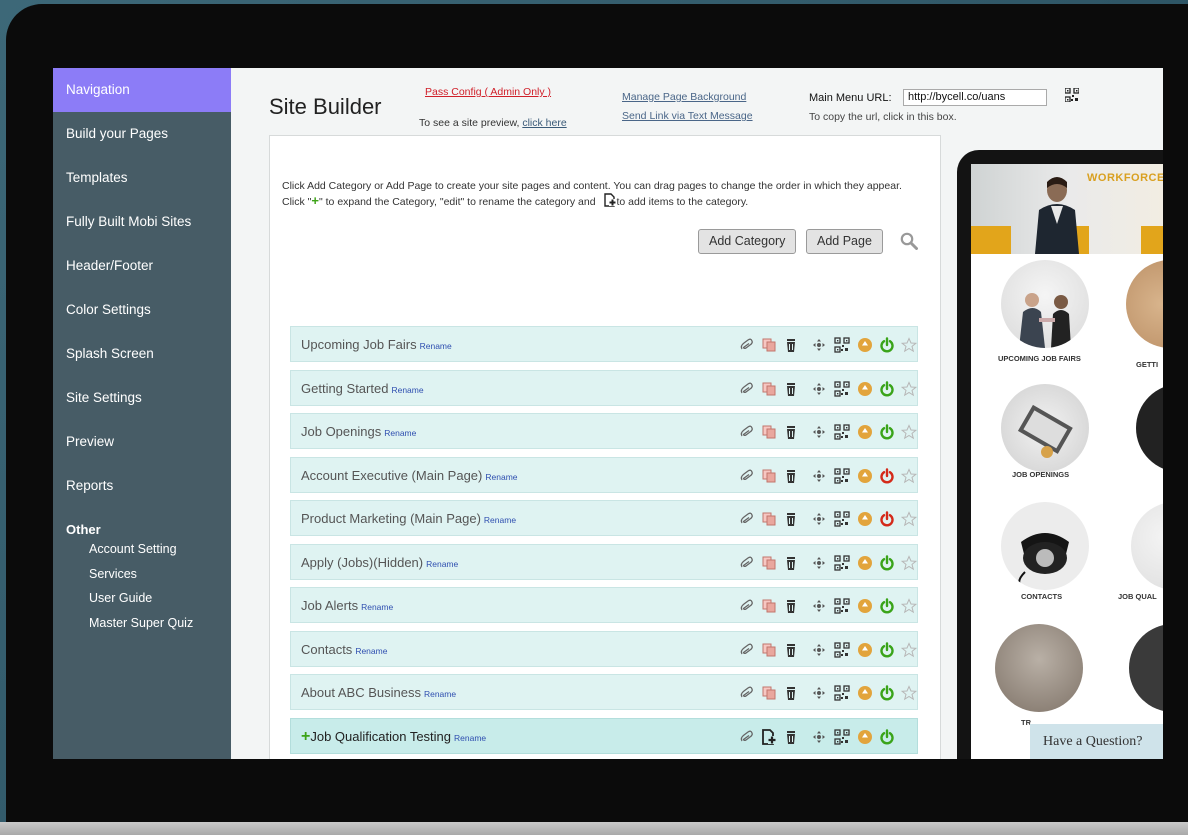  What do you see at coordinates (544, 123) in the screenshot?
I see `preview-link: click here` at bounding box center [544, 123].